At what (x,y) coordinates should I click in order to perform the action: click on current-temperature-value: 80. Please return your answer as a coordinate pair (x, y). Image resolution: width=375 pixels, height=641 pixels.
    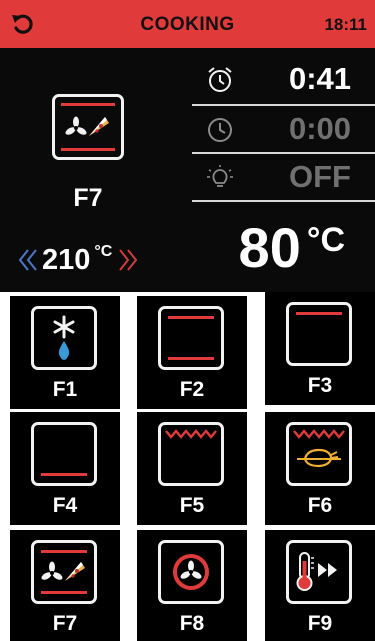
    Looking at the image, I should click on (269, 247).